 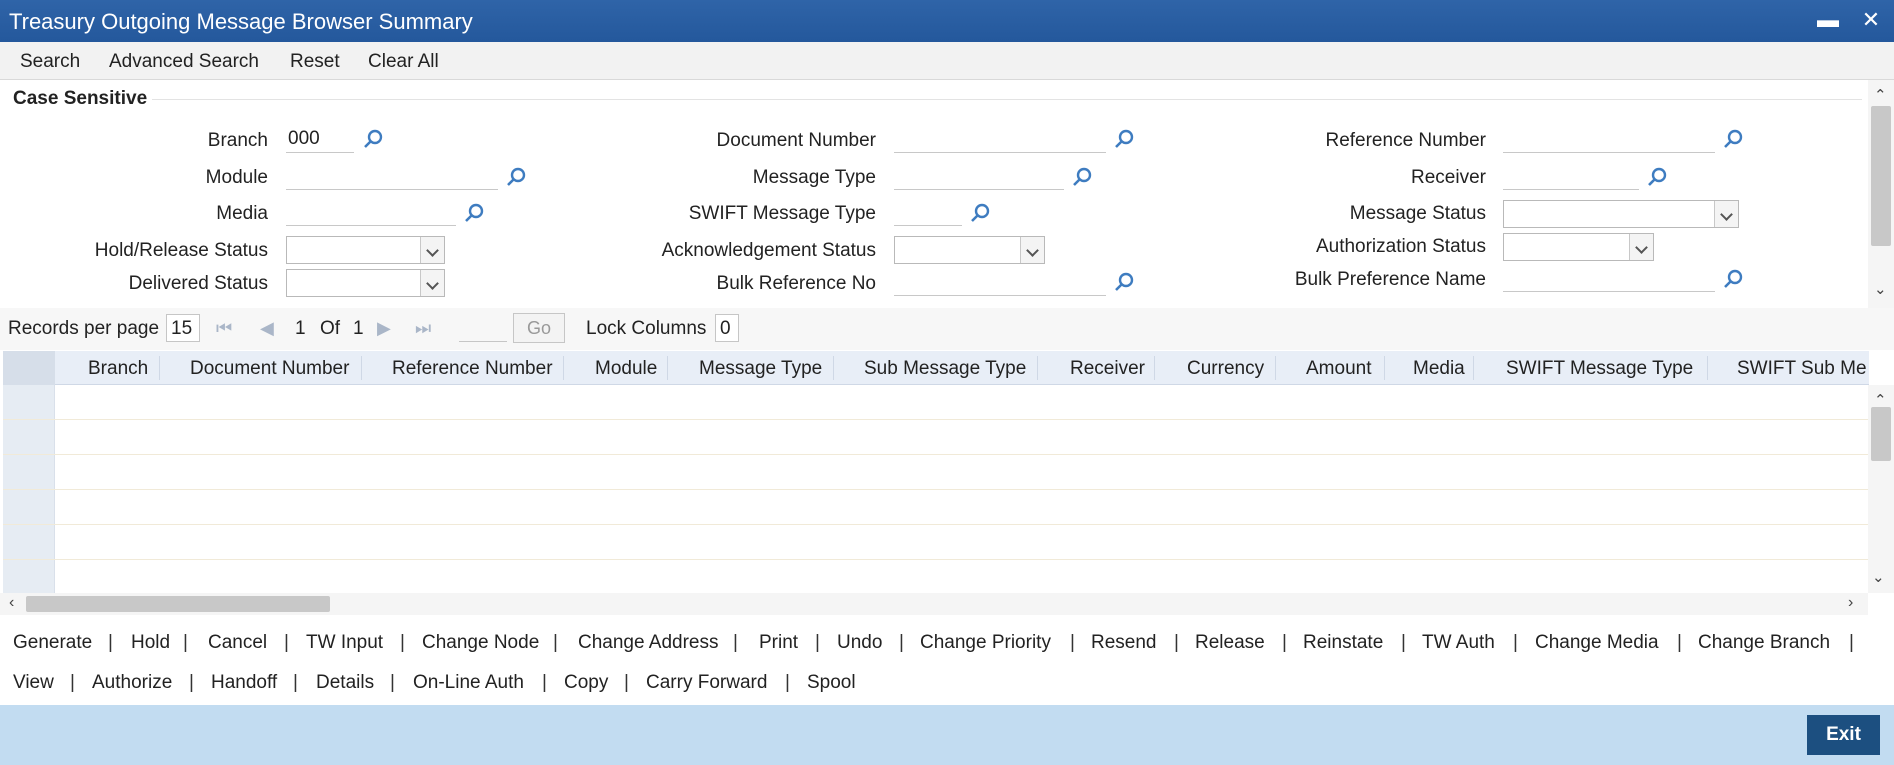 I want to click on column-header-document-number: Document Number, so click(x=269, y=369).